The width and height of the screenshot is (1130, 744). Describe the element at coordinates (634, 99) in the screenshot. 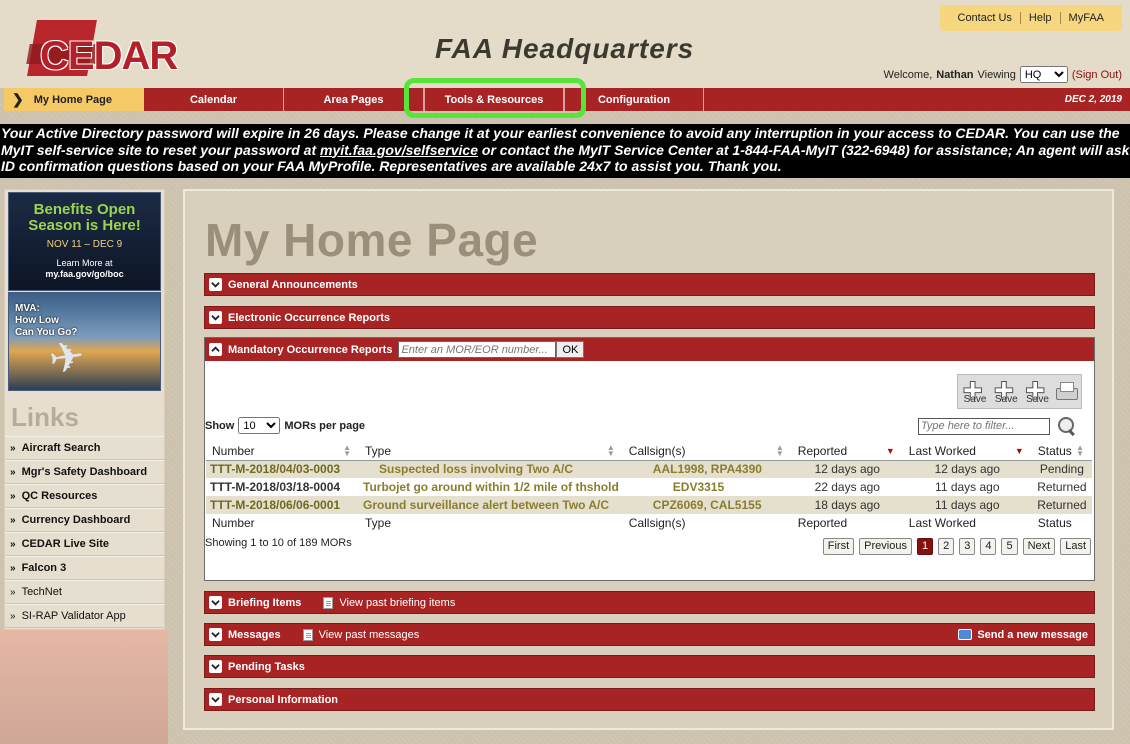

I see `nav-configuration: Configuration` at that location.